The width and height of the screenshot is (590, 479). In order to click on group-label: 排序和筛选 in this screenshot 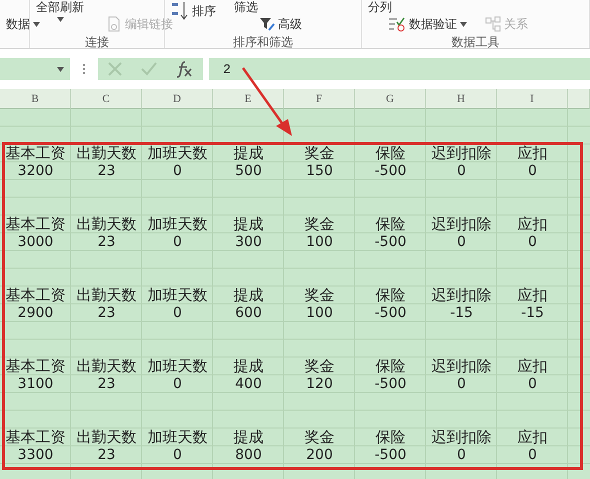, I will do `click(263, 42)`.